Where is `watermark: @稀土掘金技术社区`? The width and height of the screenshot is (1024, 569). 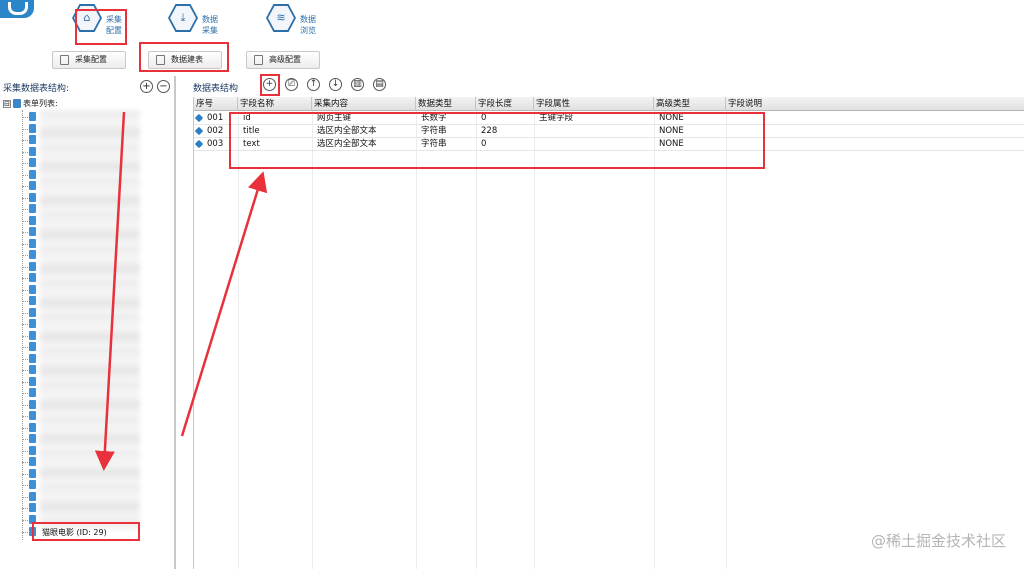 watermark: @稀土掘金技术社区 is located at coordinates (938, 541).